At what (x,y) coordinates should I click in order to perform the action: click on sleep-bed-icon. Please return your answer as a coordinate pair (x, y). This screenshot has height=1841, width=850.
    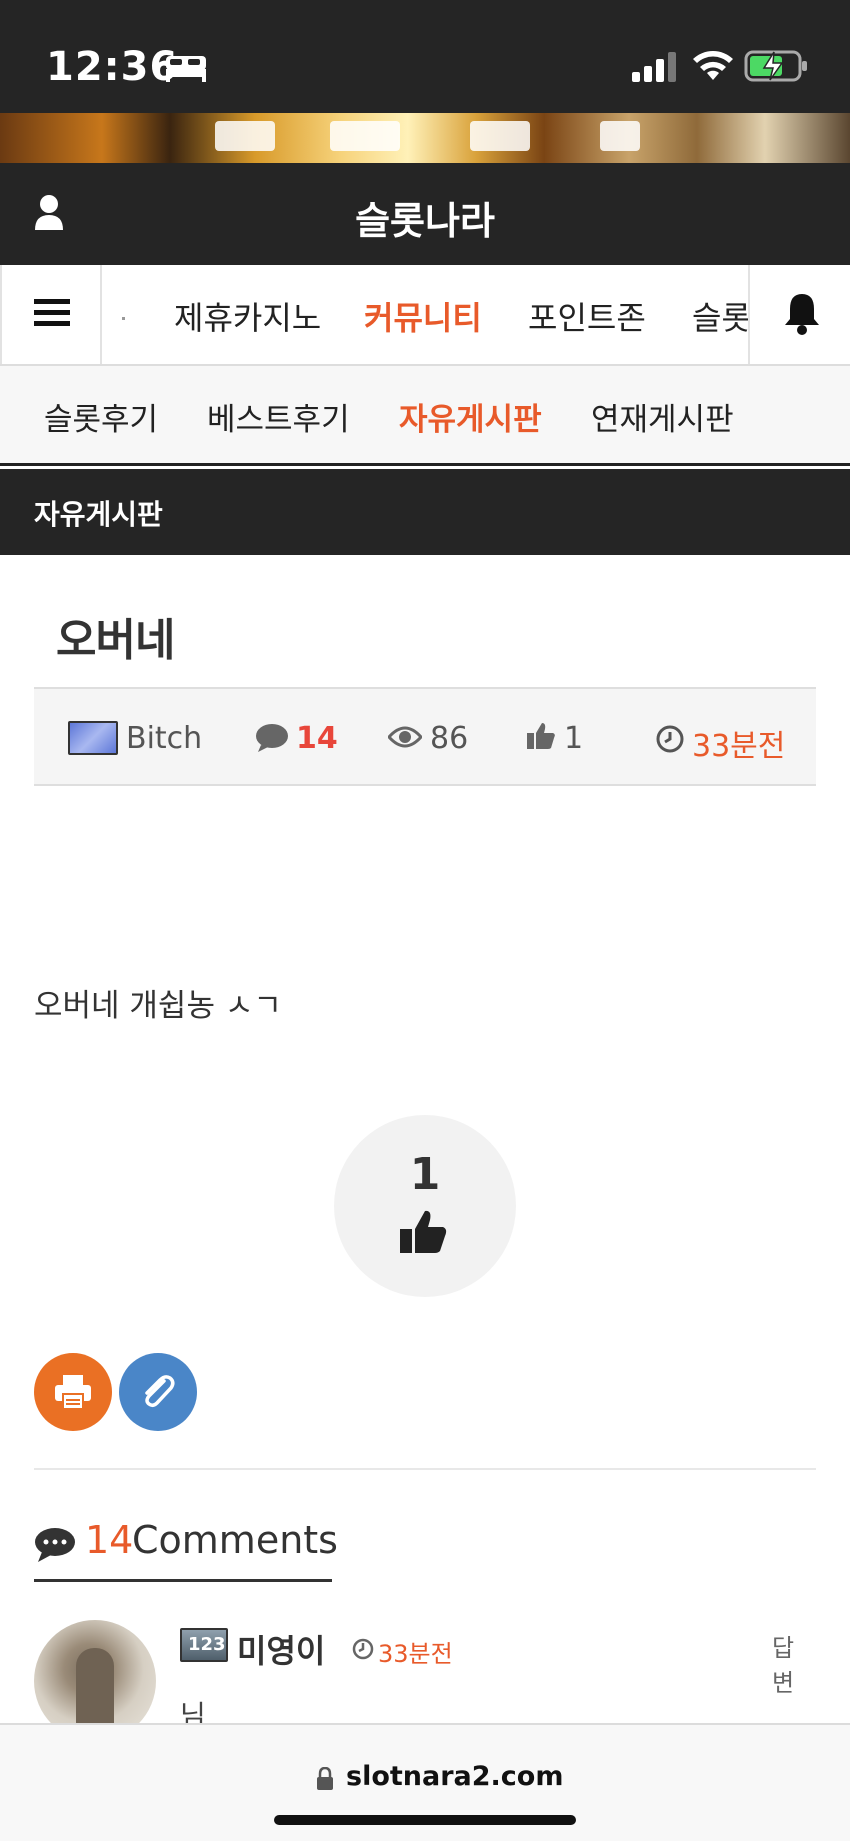
    Looking at the image, I should click on (186, 69).